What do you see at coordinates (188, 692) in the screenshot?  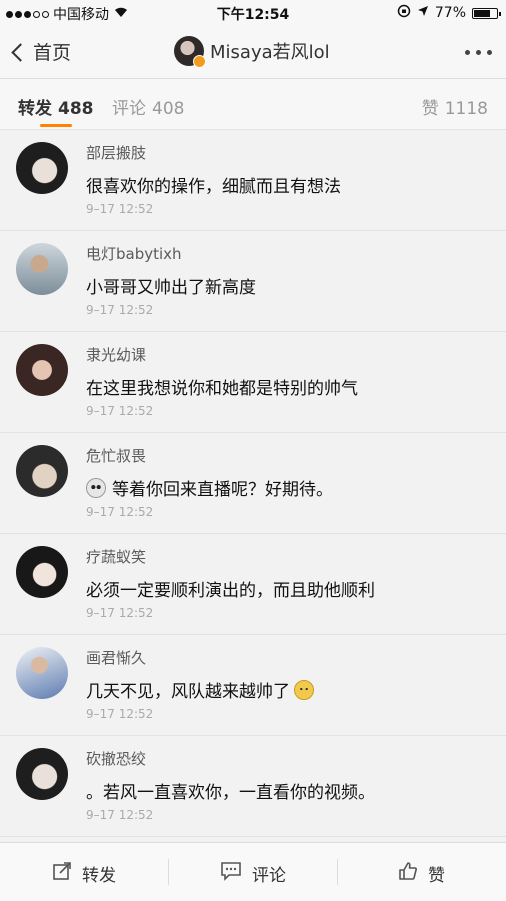 I see `comment-text-content: 几天不见，风队越来越帅了` at bounding box center [188, 692].